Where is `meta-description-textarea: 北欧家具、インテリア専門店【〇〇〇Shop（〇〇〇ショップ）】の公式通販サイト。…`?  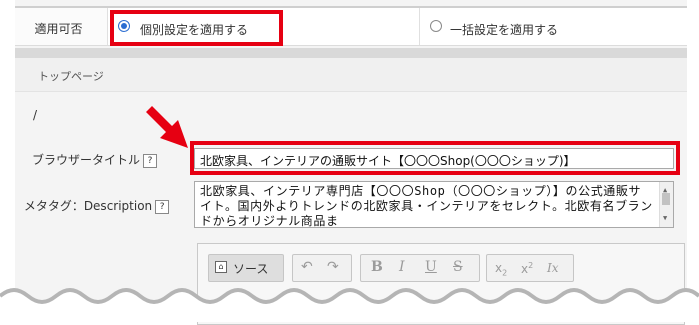 meta-description-textarea: 北欧家具、インテリア専門店【〇〇〇Shop（〇〇〇ショップ）】の公式通販サイト。… is located at coordinates (434, 204).